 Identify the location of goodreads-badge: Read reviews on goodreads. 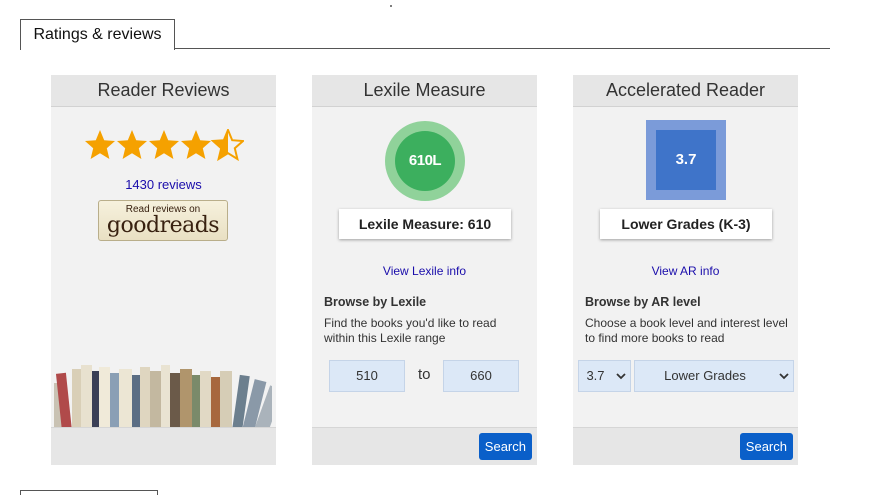
(163, 220).